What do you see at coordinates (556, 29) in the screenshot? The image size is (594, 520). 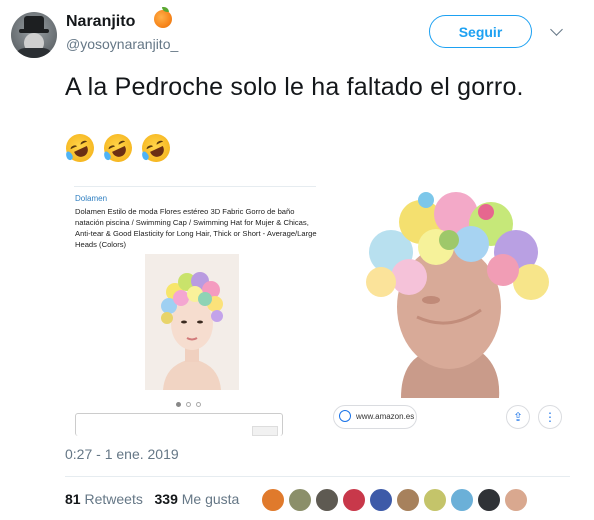 I see `chevron-down-icon` at bounding box center [556, 29].